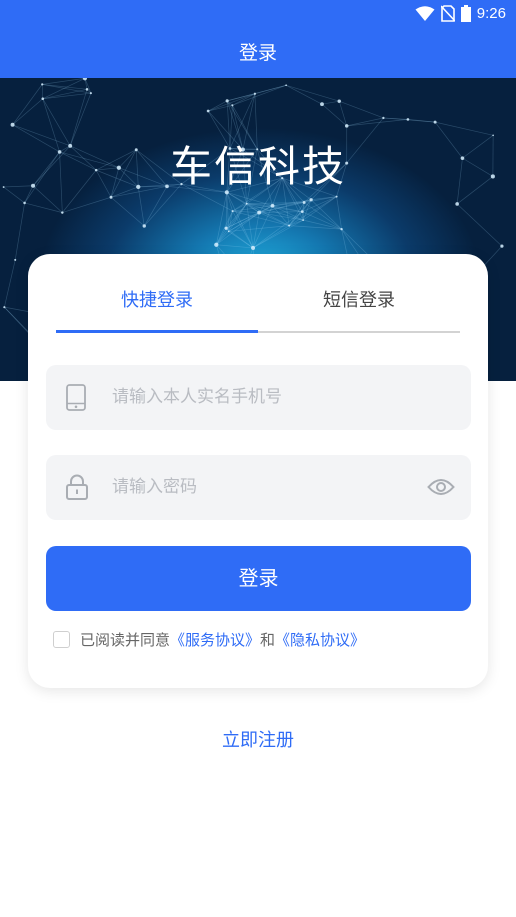 The image size is (516, 917). What do you see at coordinates (491, 13) in the screenshot?
I see `status-time: 9:26` at bounding box center [491, 13].